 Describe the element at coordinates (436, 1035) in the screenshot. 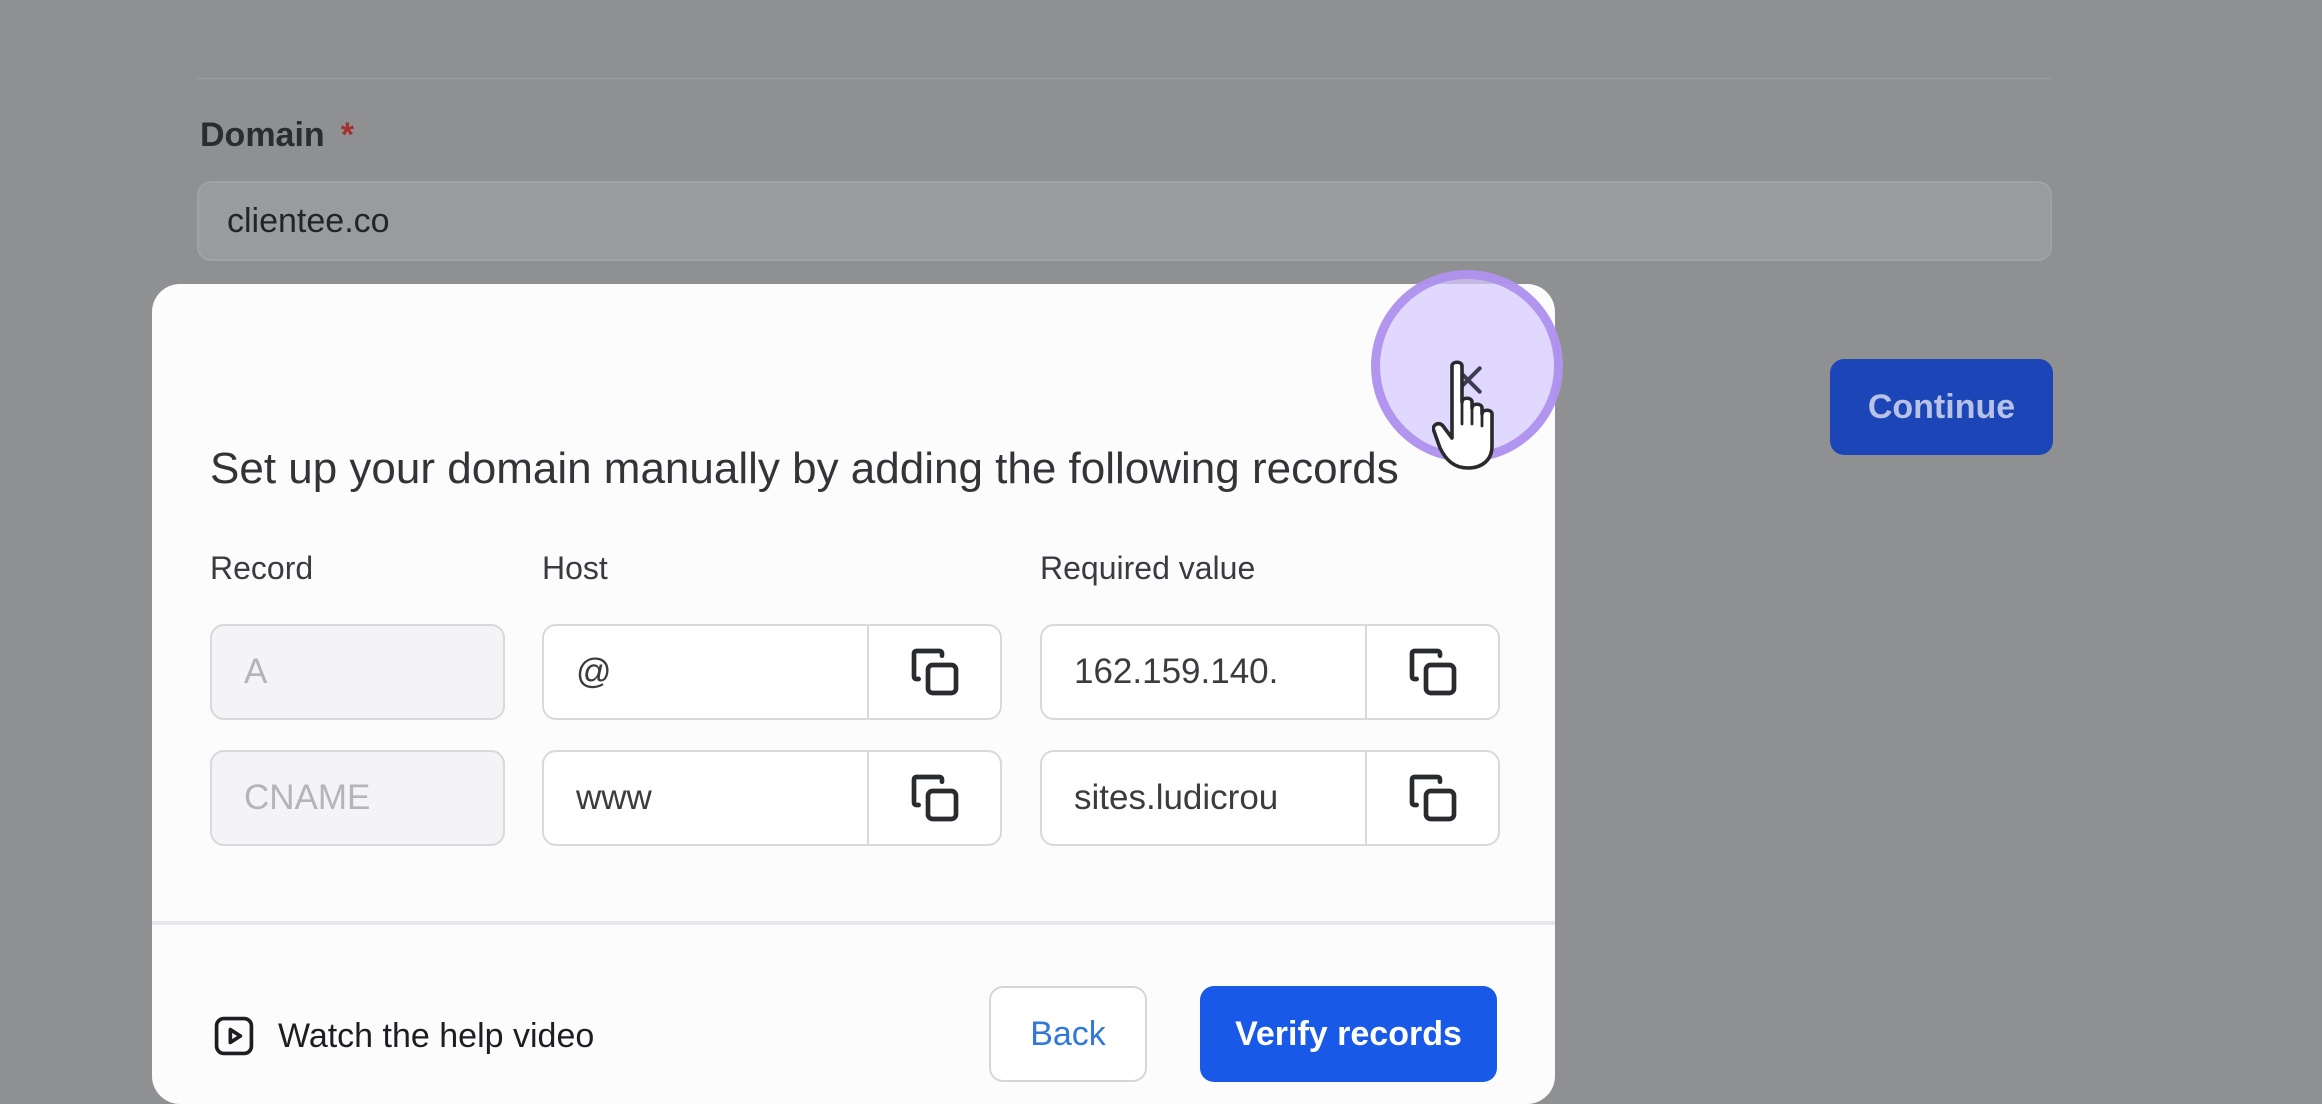

I see `help-link-label: Watch the help video` at that location.